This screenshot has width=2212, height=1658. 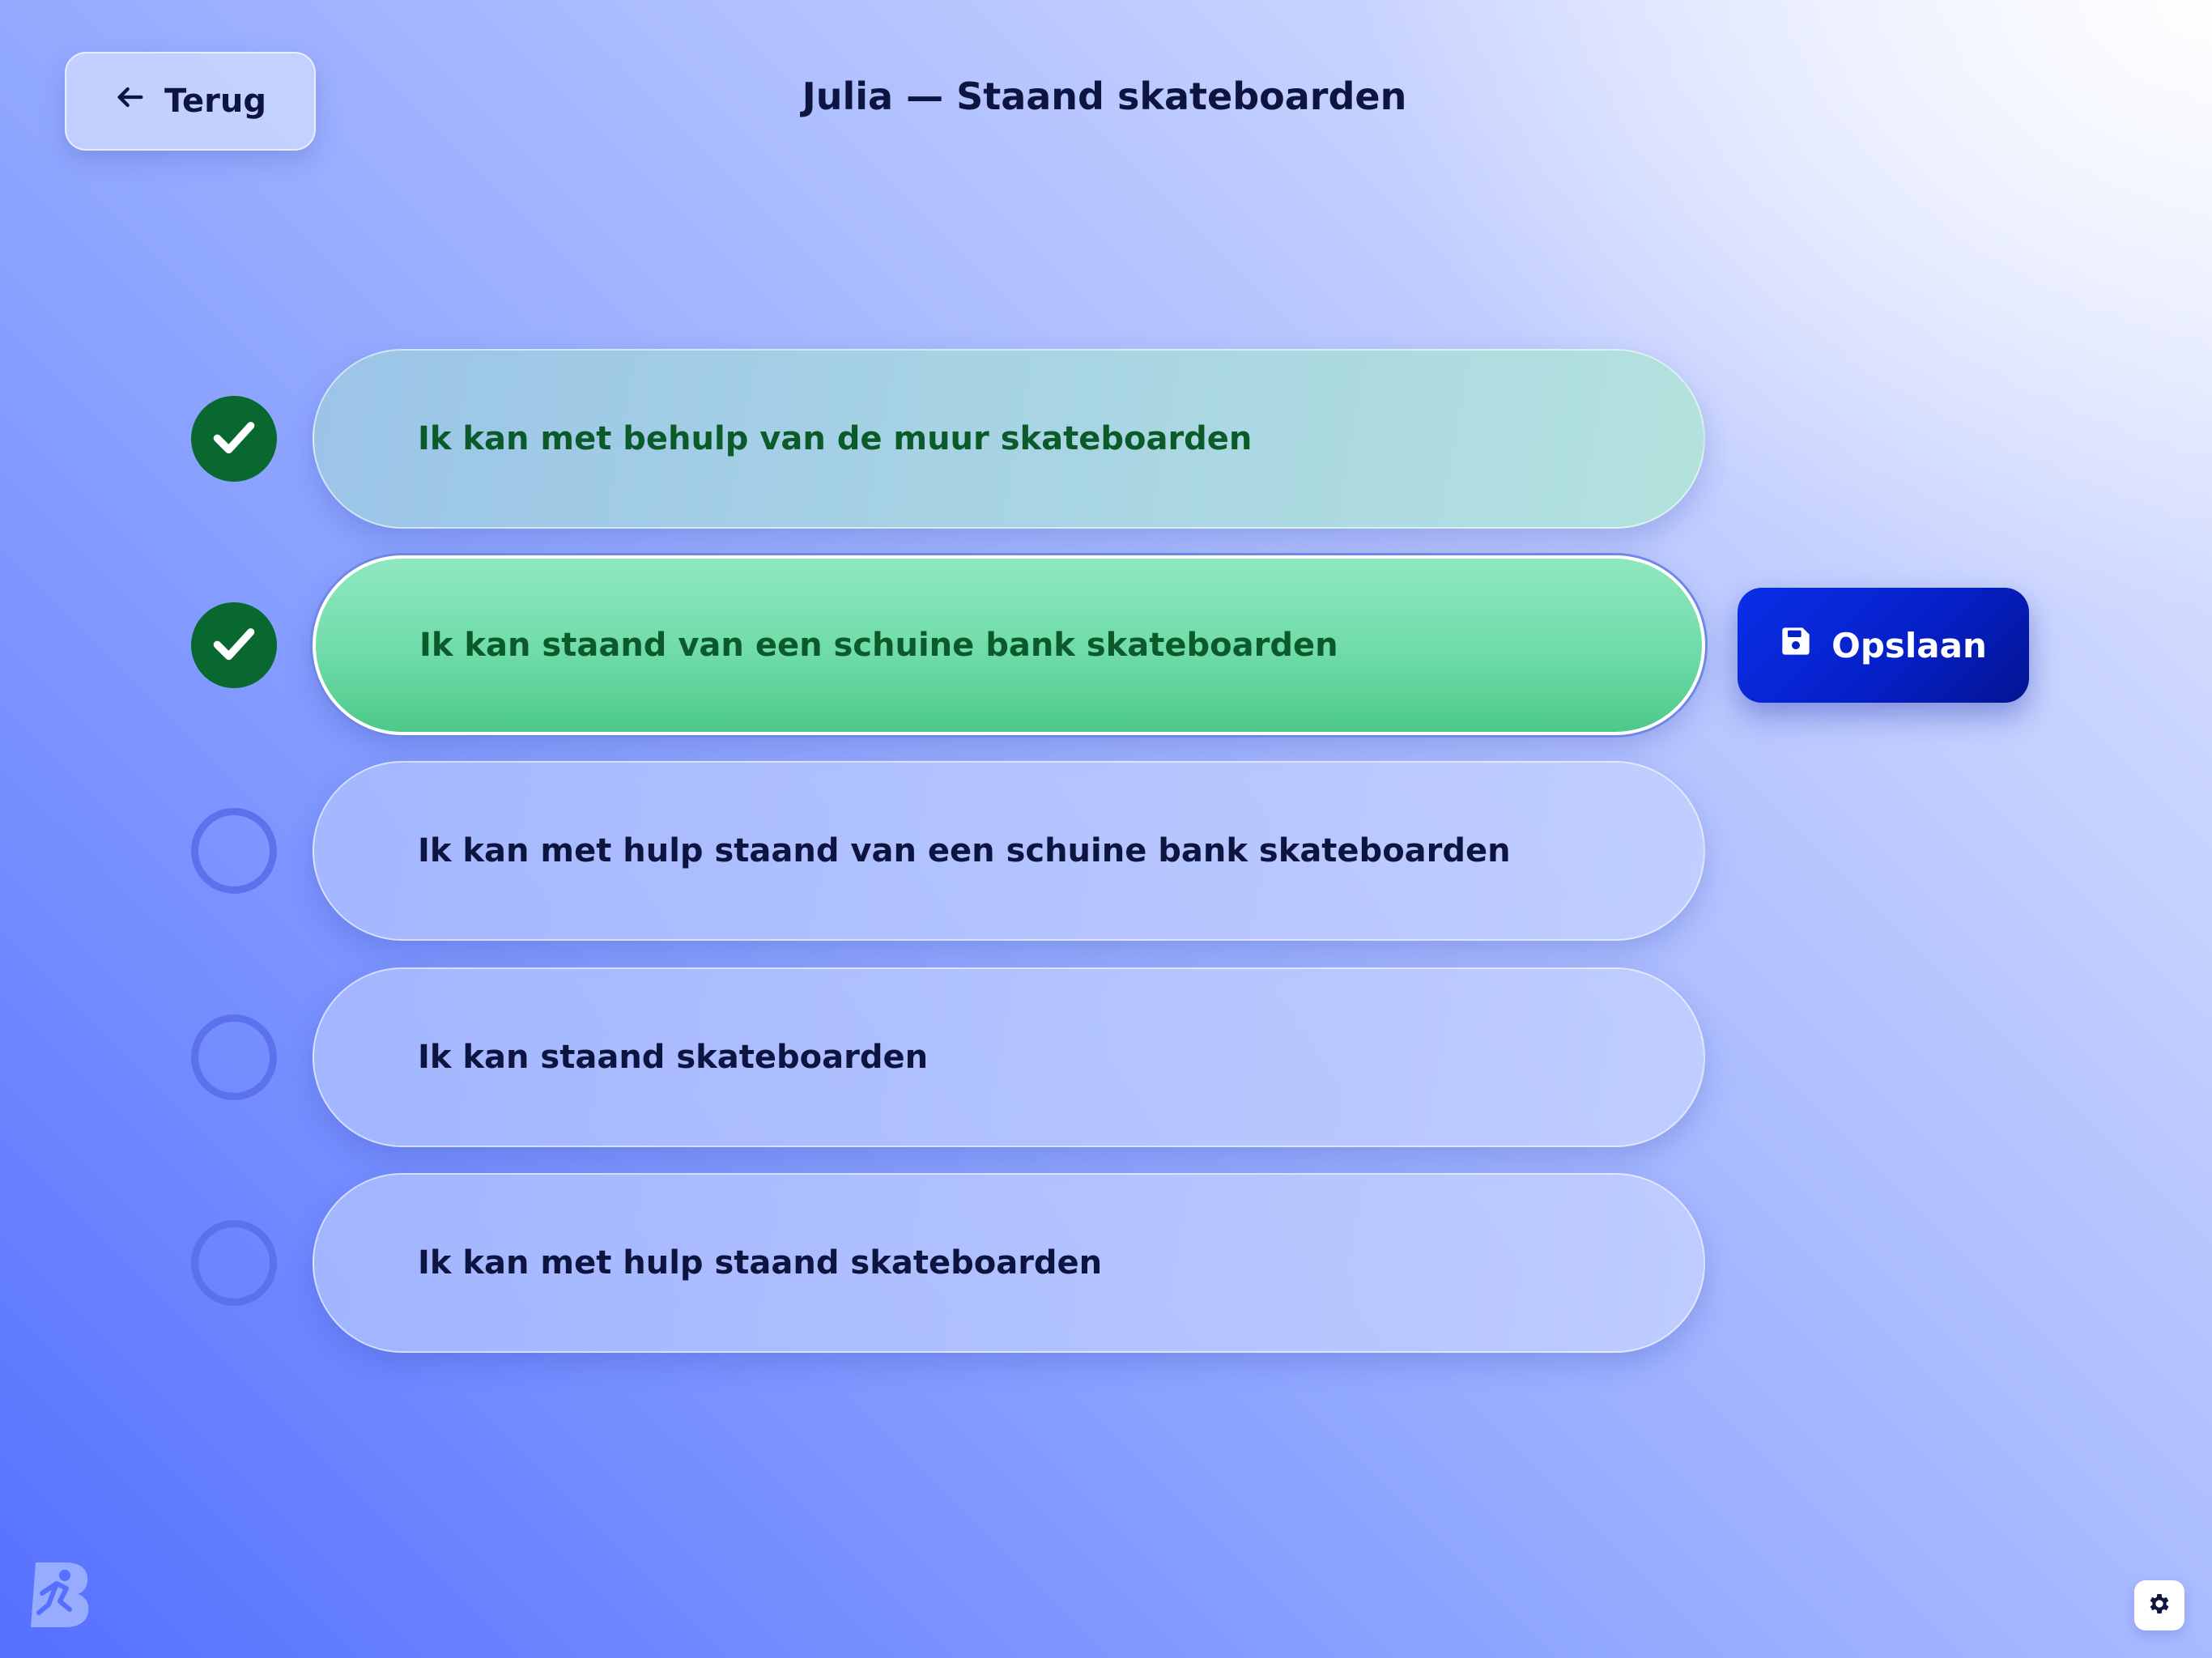 I want to click on step-row: Ik kan met hulp staand skateboarden, so click(x=948, y=1263).